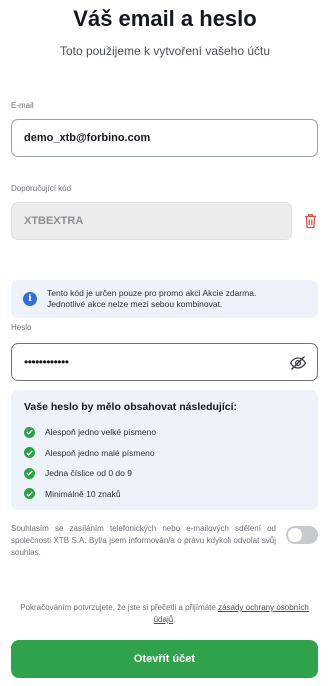 The width and height of the screenshot is (330, 686). What do you see at coordinates (164, 453) in the screenshot?
I see `requirement-item: Alespoň jedno malé písmeno` at bounding box center [164, 453].